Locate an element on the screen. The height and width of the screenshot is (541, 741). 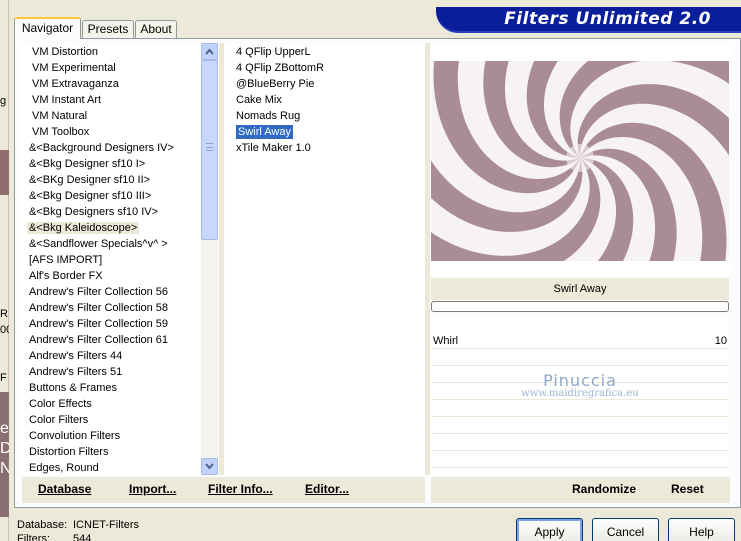
chevron-up-icon is located at coordinates (209, 51).